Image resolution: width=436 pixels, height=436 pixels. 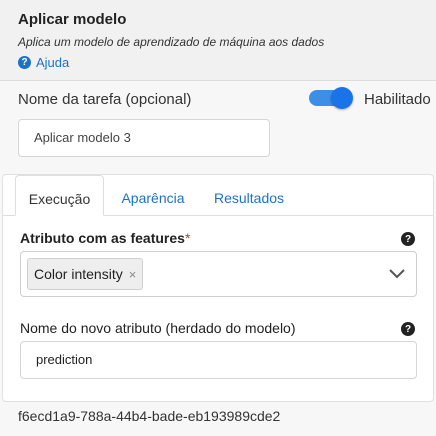 I want to click on help-link: ? Ajuda, so click(x=43, y=62).